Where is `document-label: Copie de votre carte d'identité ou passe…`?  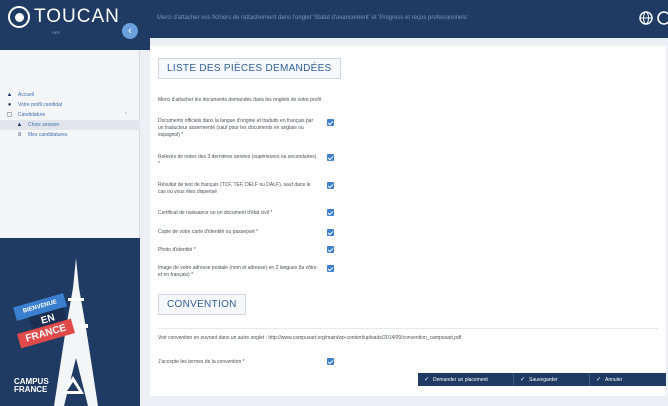 document-label: Copie de votre carte d'identité ou passe… is located at coordinates (208, 232).